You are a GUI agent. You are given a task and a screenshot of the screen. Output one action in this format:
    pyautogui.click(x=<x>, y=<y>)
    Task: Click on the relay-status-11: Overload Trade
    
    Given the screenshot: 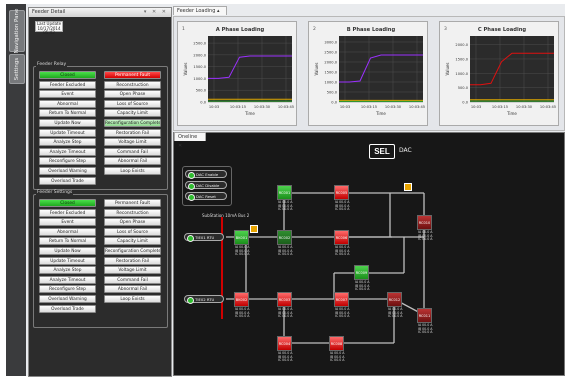 What is the action you would take?
    pyautogui.click(x=67, y=180)
    